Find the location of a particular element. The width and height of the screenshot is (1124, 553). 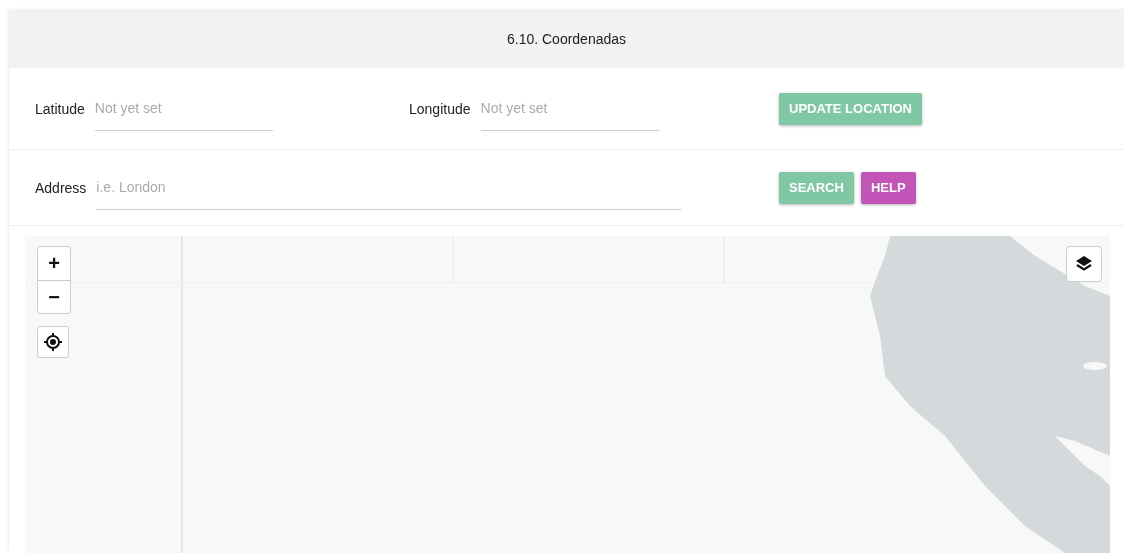

layers-icon is located at coordinates (1084, 264).